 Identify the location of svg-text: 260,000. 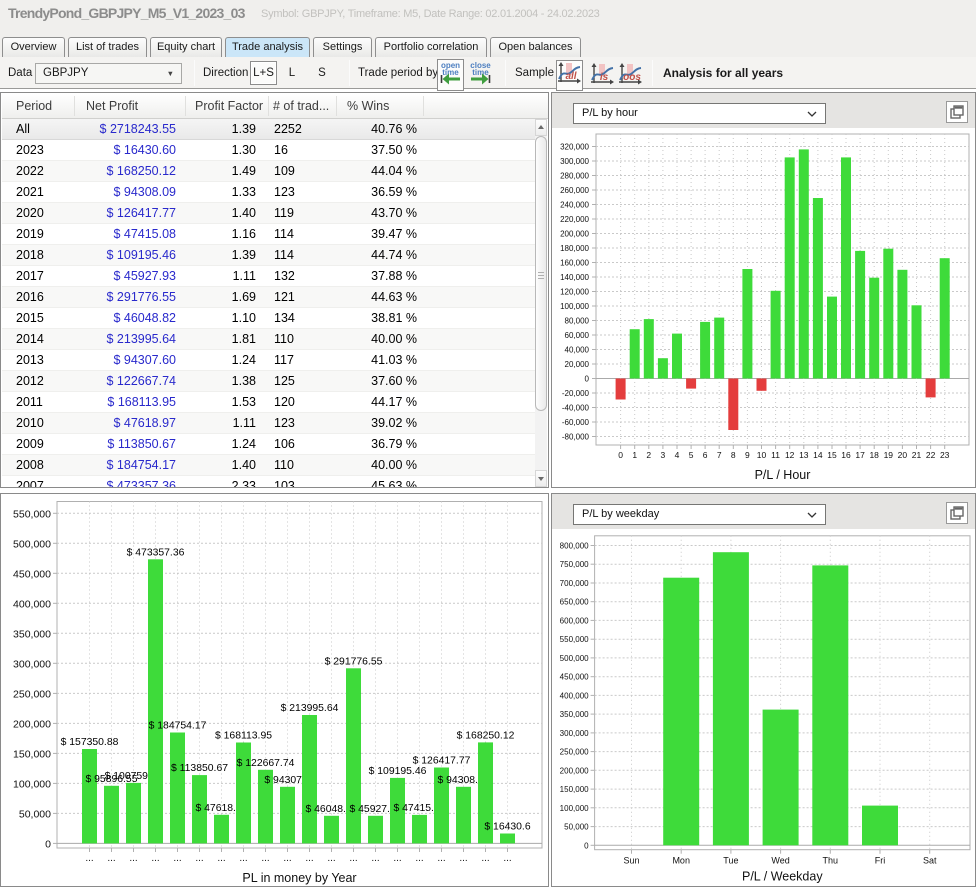
(574, 190).